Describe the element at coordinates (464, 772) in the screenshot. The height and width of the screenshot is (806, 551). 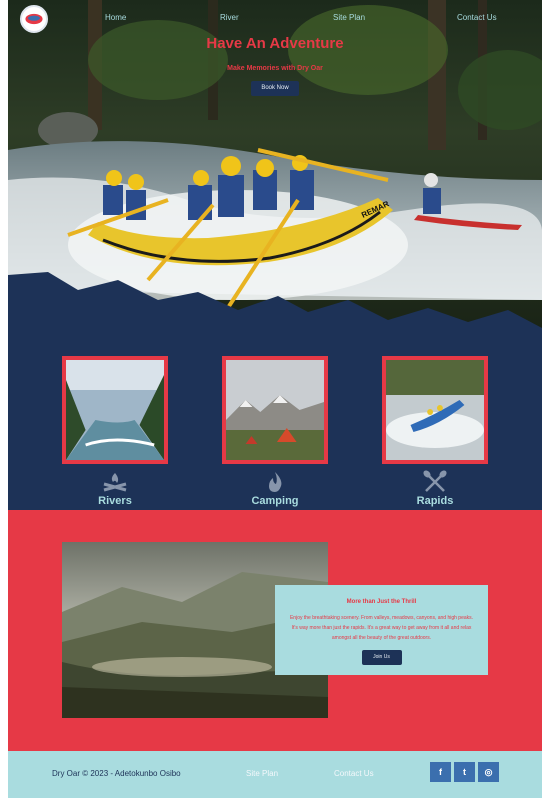
I see `twitter-icon: t` at that location.